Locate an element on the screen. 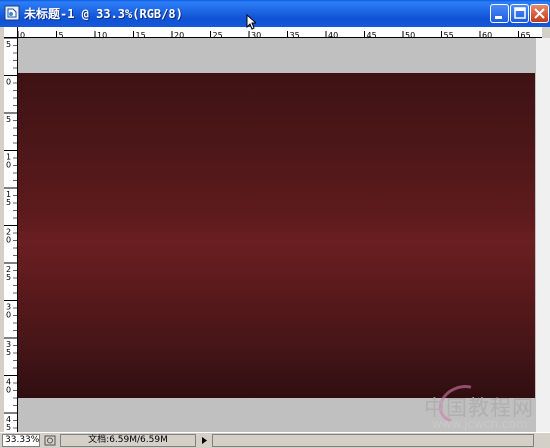 This screenshot has height=448, width=550. mouse-cursor-icon is located at coordinates (251, 22).